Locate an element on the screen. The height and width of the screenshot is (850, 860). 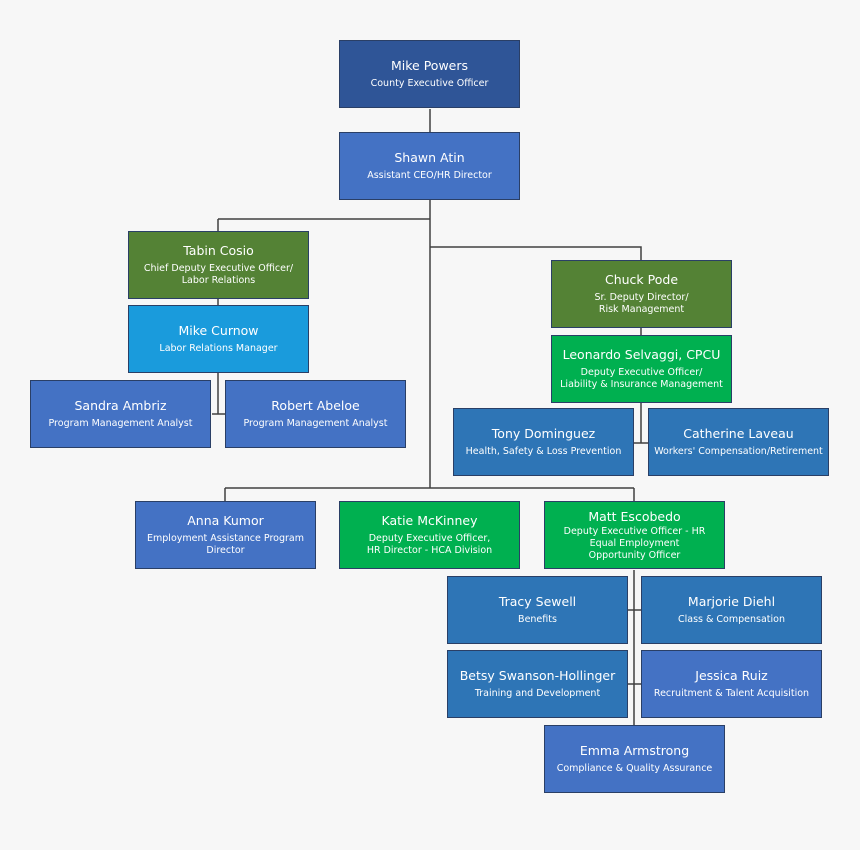
org-node-marjorie-diehl: Marjorie Diehl Class & Compensation is located at coordinates (731, 610).